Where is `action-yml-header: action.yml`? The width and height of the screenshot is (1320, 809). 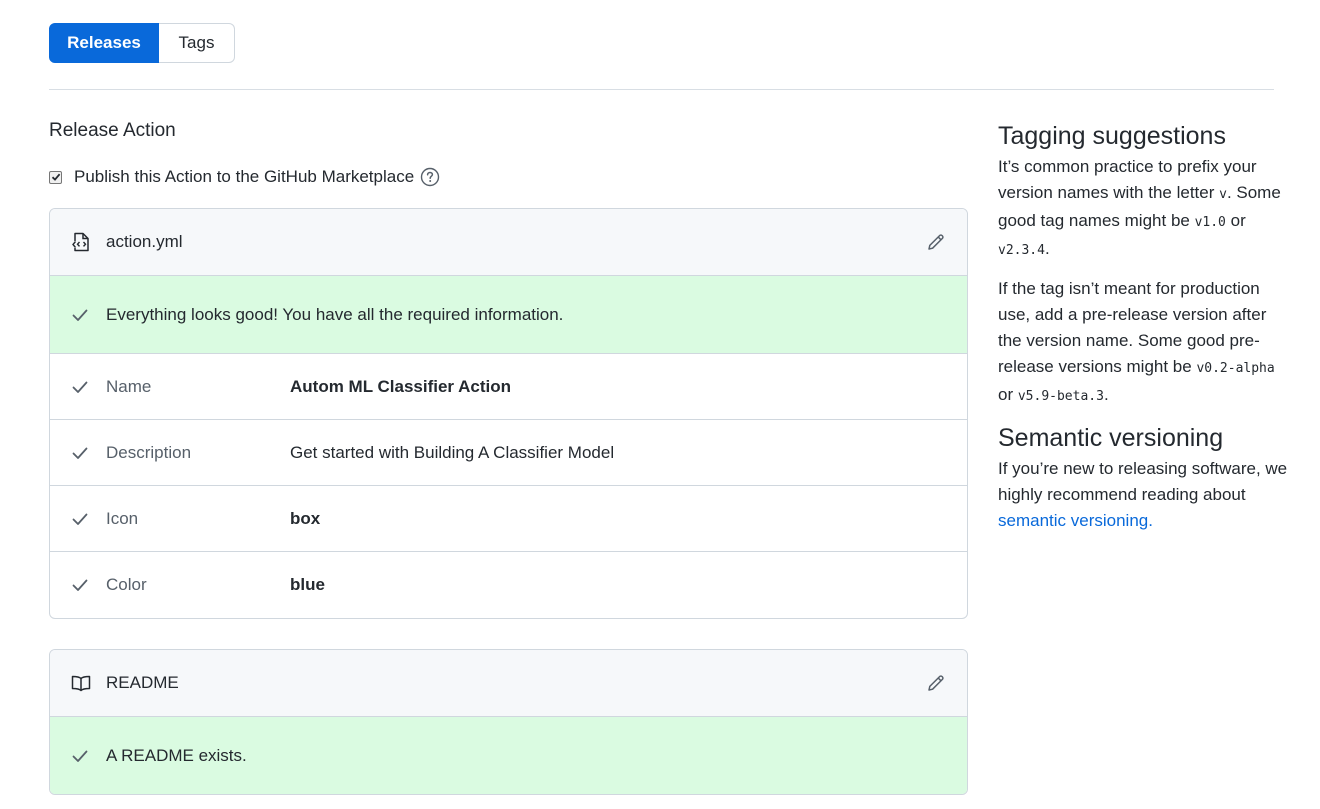
action-yml-header: action.yml is located at coordinates (508, 242).